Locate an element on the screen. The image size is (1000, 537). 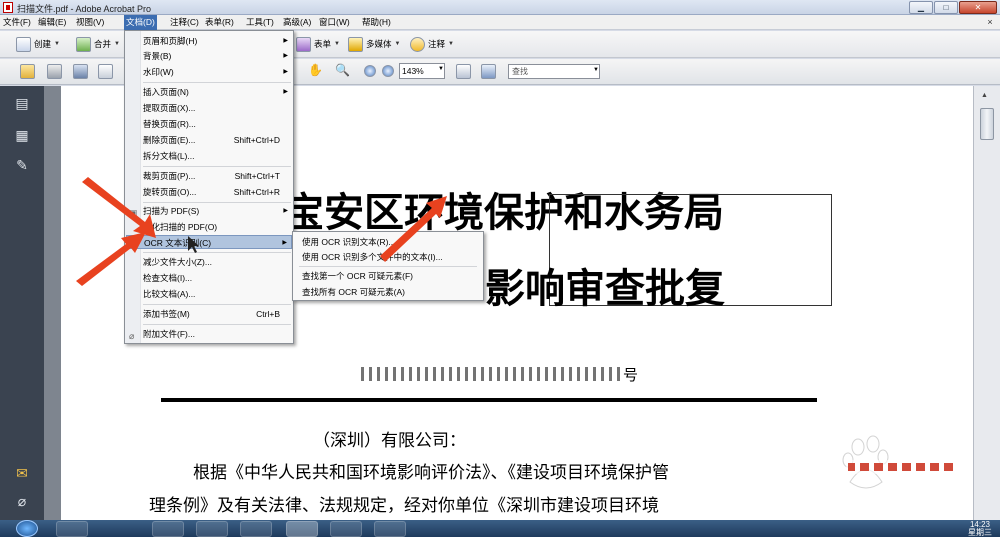
title-bar: 扫描文件.pdf - Adobe Acrobat Pro ▁ □ ✕ is located at coordinates (500, 7).